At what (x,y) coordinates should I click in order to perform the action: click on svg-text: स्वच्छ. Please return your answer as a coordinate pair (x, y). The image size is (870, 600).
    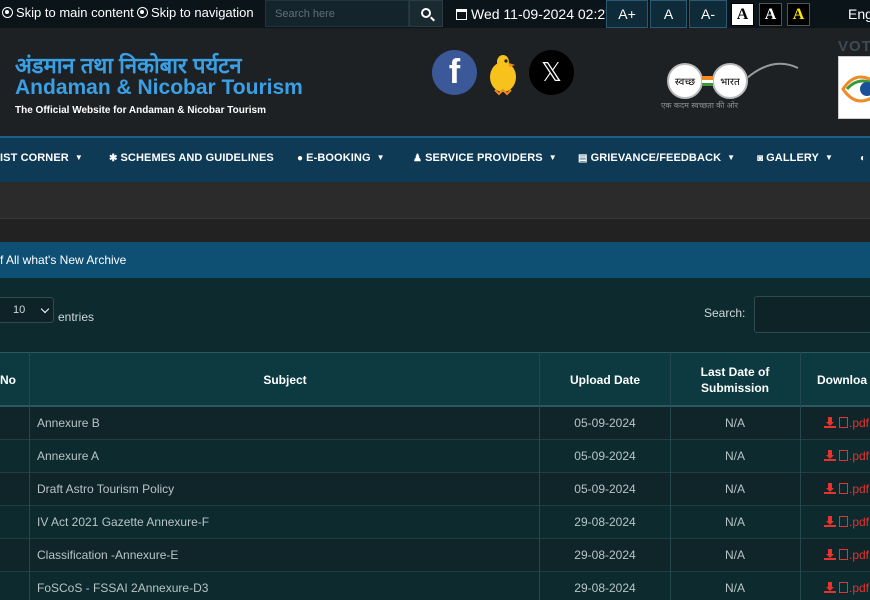
    Looking at the image, I should click on (685, 82).